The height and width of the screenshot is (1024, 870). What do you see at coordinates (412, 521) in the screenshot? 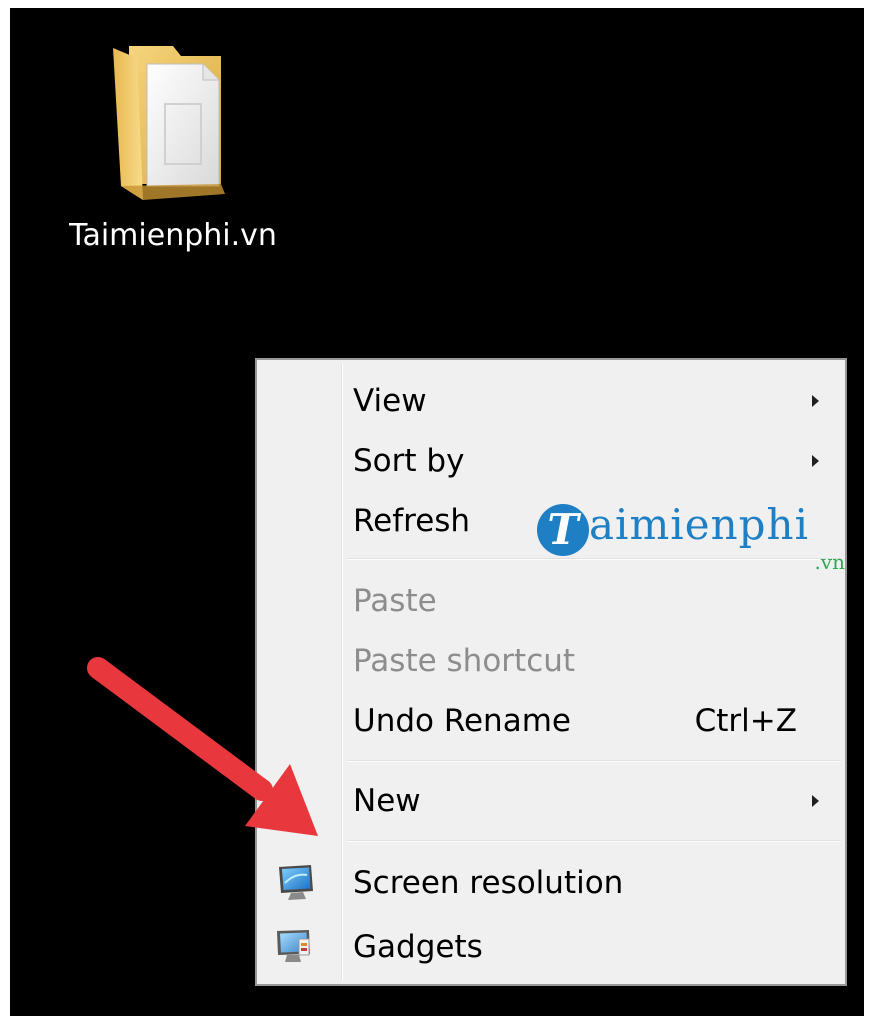
I see `menu-item-label: Refresh` at bounding box center [412, 521].